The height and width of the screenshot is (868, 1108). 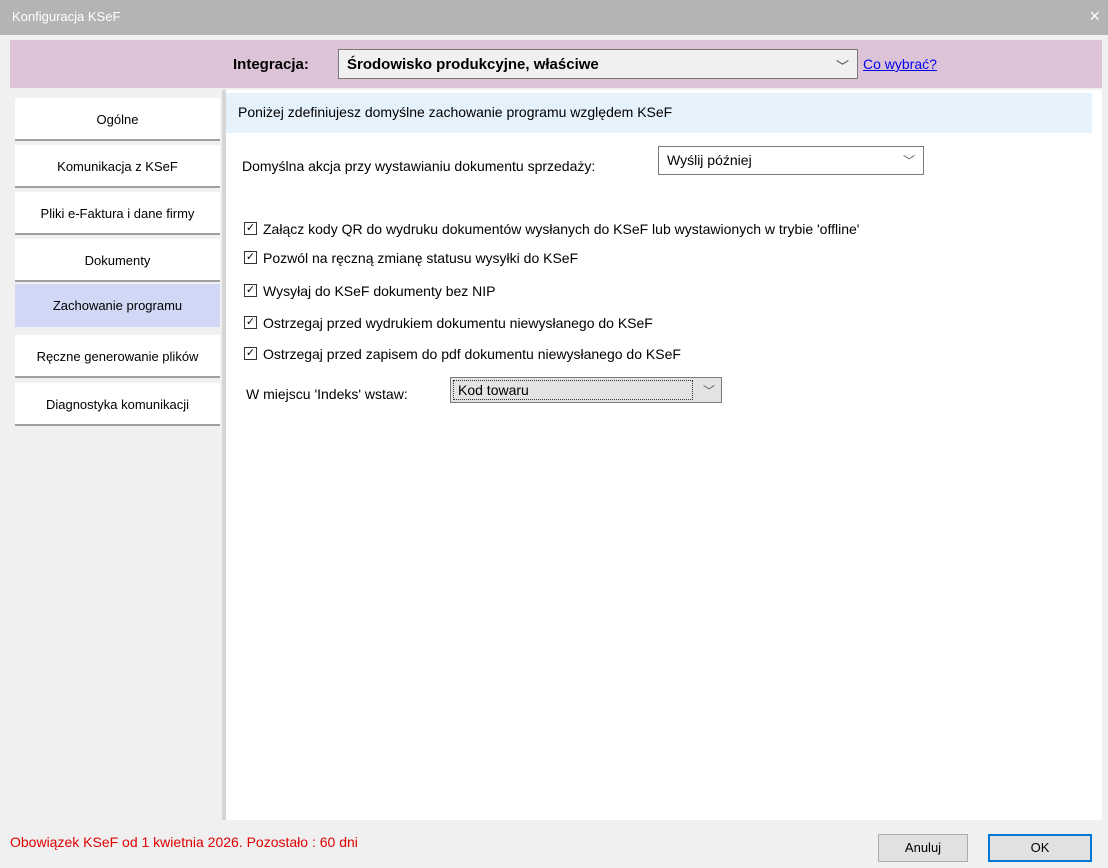 What do you see at coordinates (117, 404) in the screenshot?
I see `sidebar-item-diagnostyka: Diagnostyka komunikacji` at bounding box center [117, 404].